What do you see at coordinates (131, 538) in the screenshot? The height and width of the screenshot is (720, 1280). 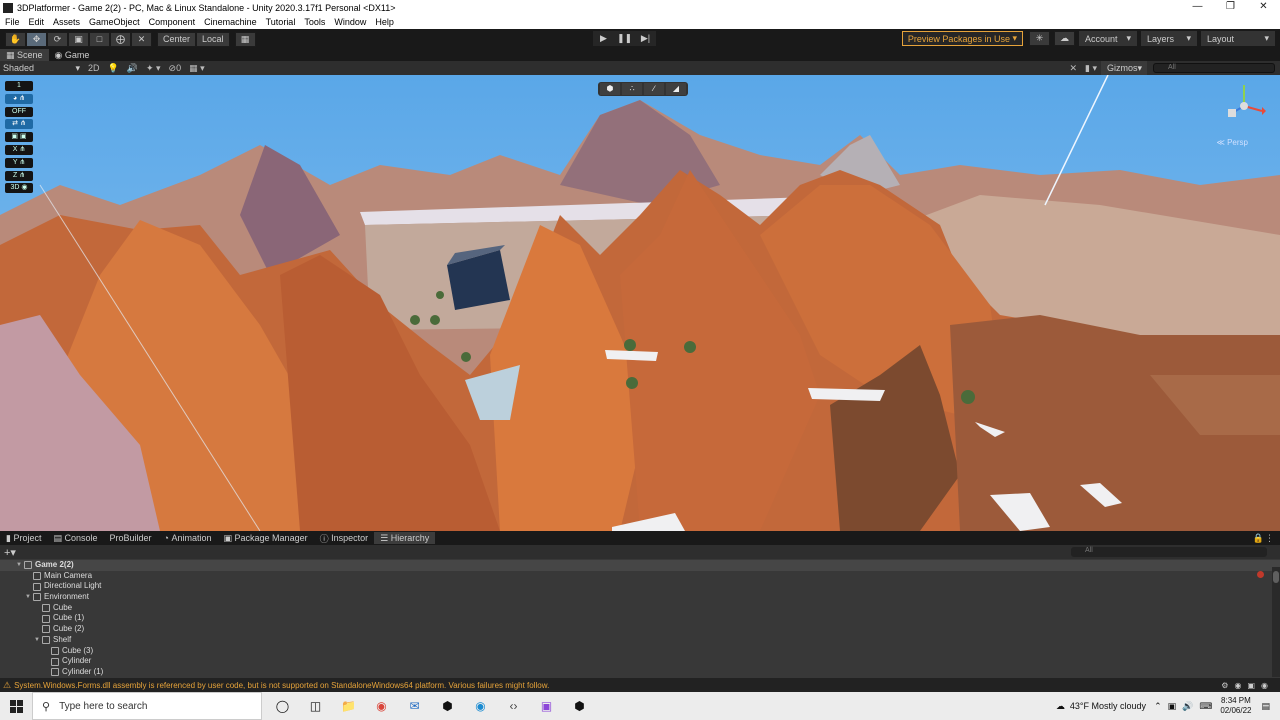 I see `tab-probuilder: ProBuilder` at bounding box center [131, 538].